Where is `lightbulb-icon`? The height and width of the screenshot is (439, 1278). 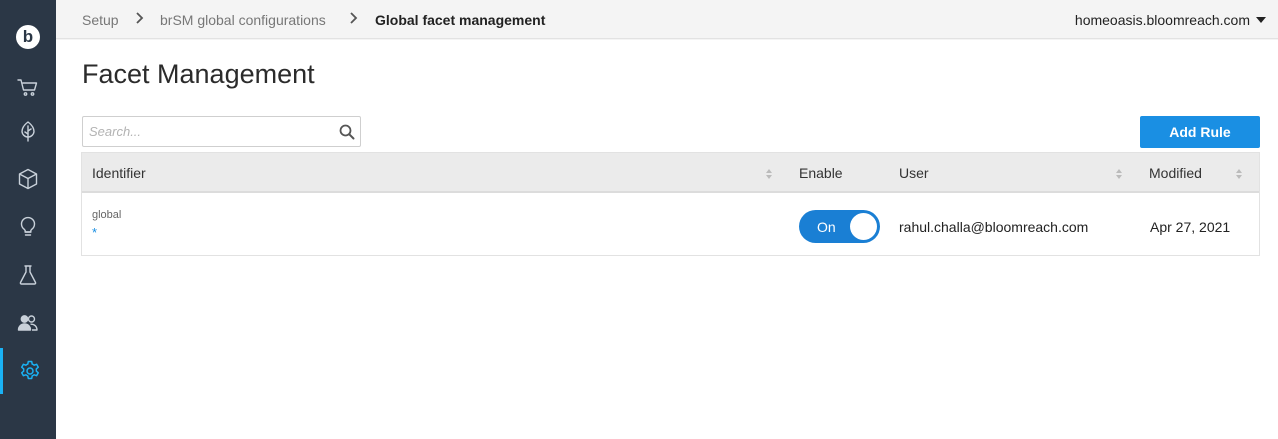 lightbulb-icon is located at coordinates (28, 226).